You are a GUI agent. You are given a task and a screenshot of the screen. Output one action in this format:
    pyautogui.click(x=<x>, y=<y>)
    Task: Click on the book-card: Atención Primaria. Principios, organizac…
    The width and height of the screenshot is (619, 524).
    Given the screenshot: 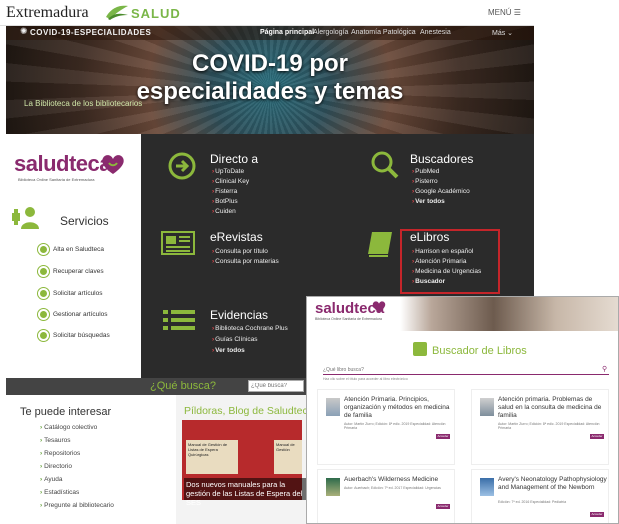 What is the action you would take?
    pyautogui.click(x=386, y=427)
    